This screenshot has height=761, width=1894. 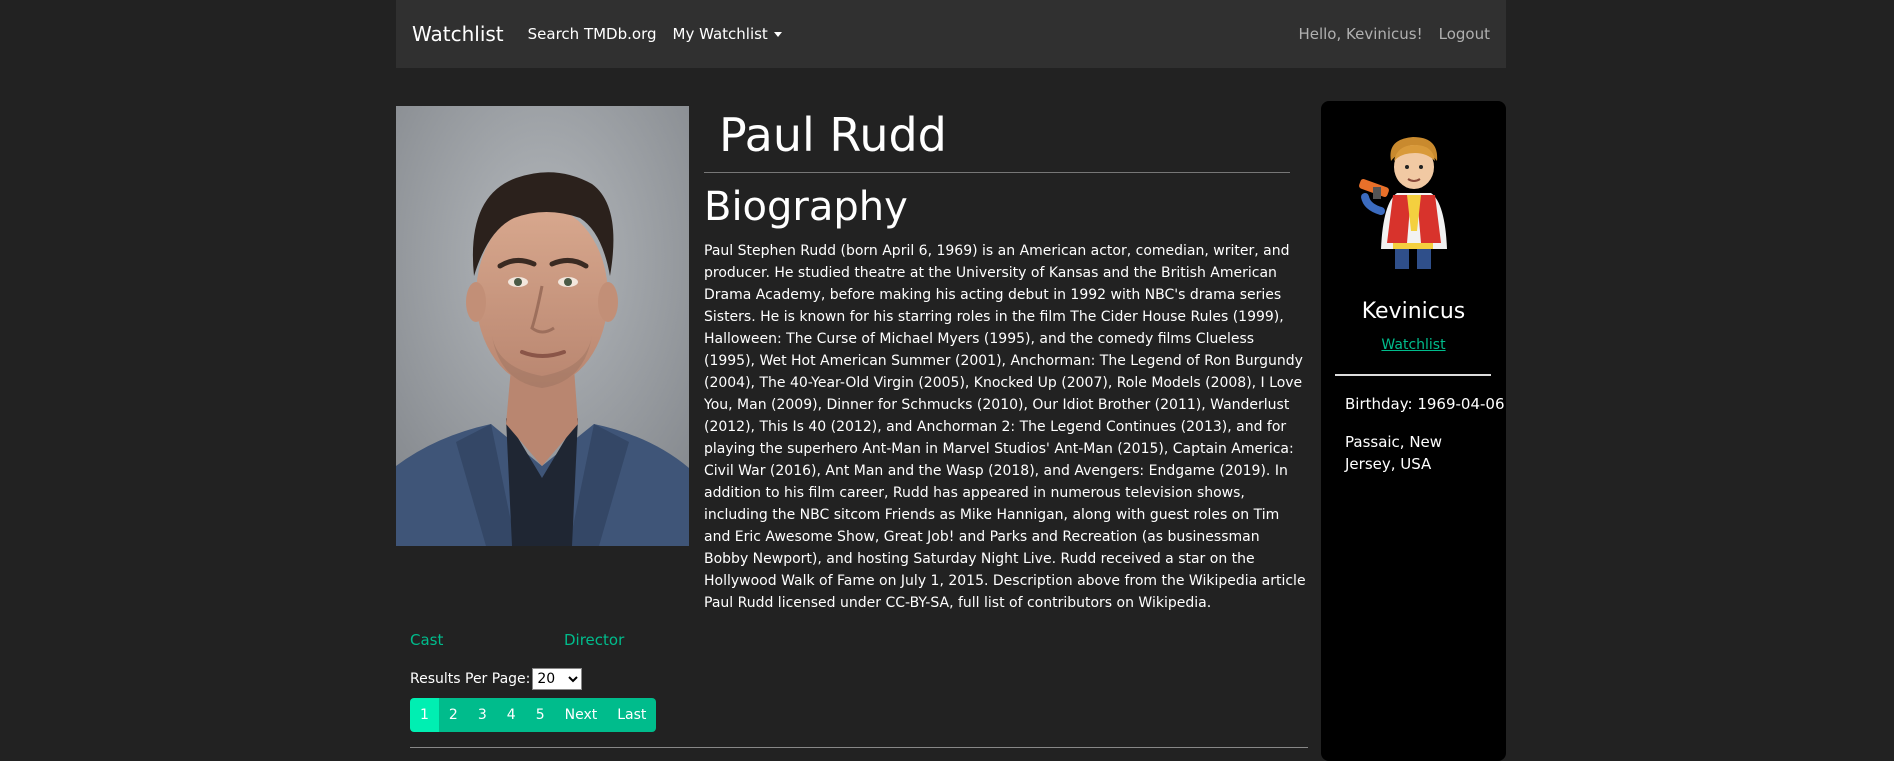 I want to click on my-watchlist-dropdown: My Watchlist, so click(x=727, y=34).